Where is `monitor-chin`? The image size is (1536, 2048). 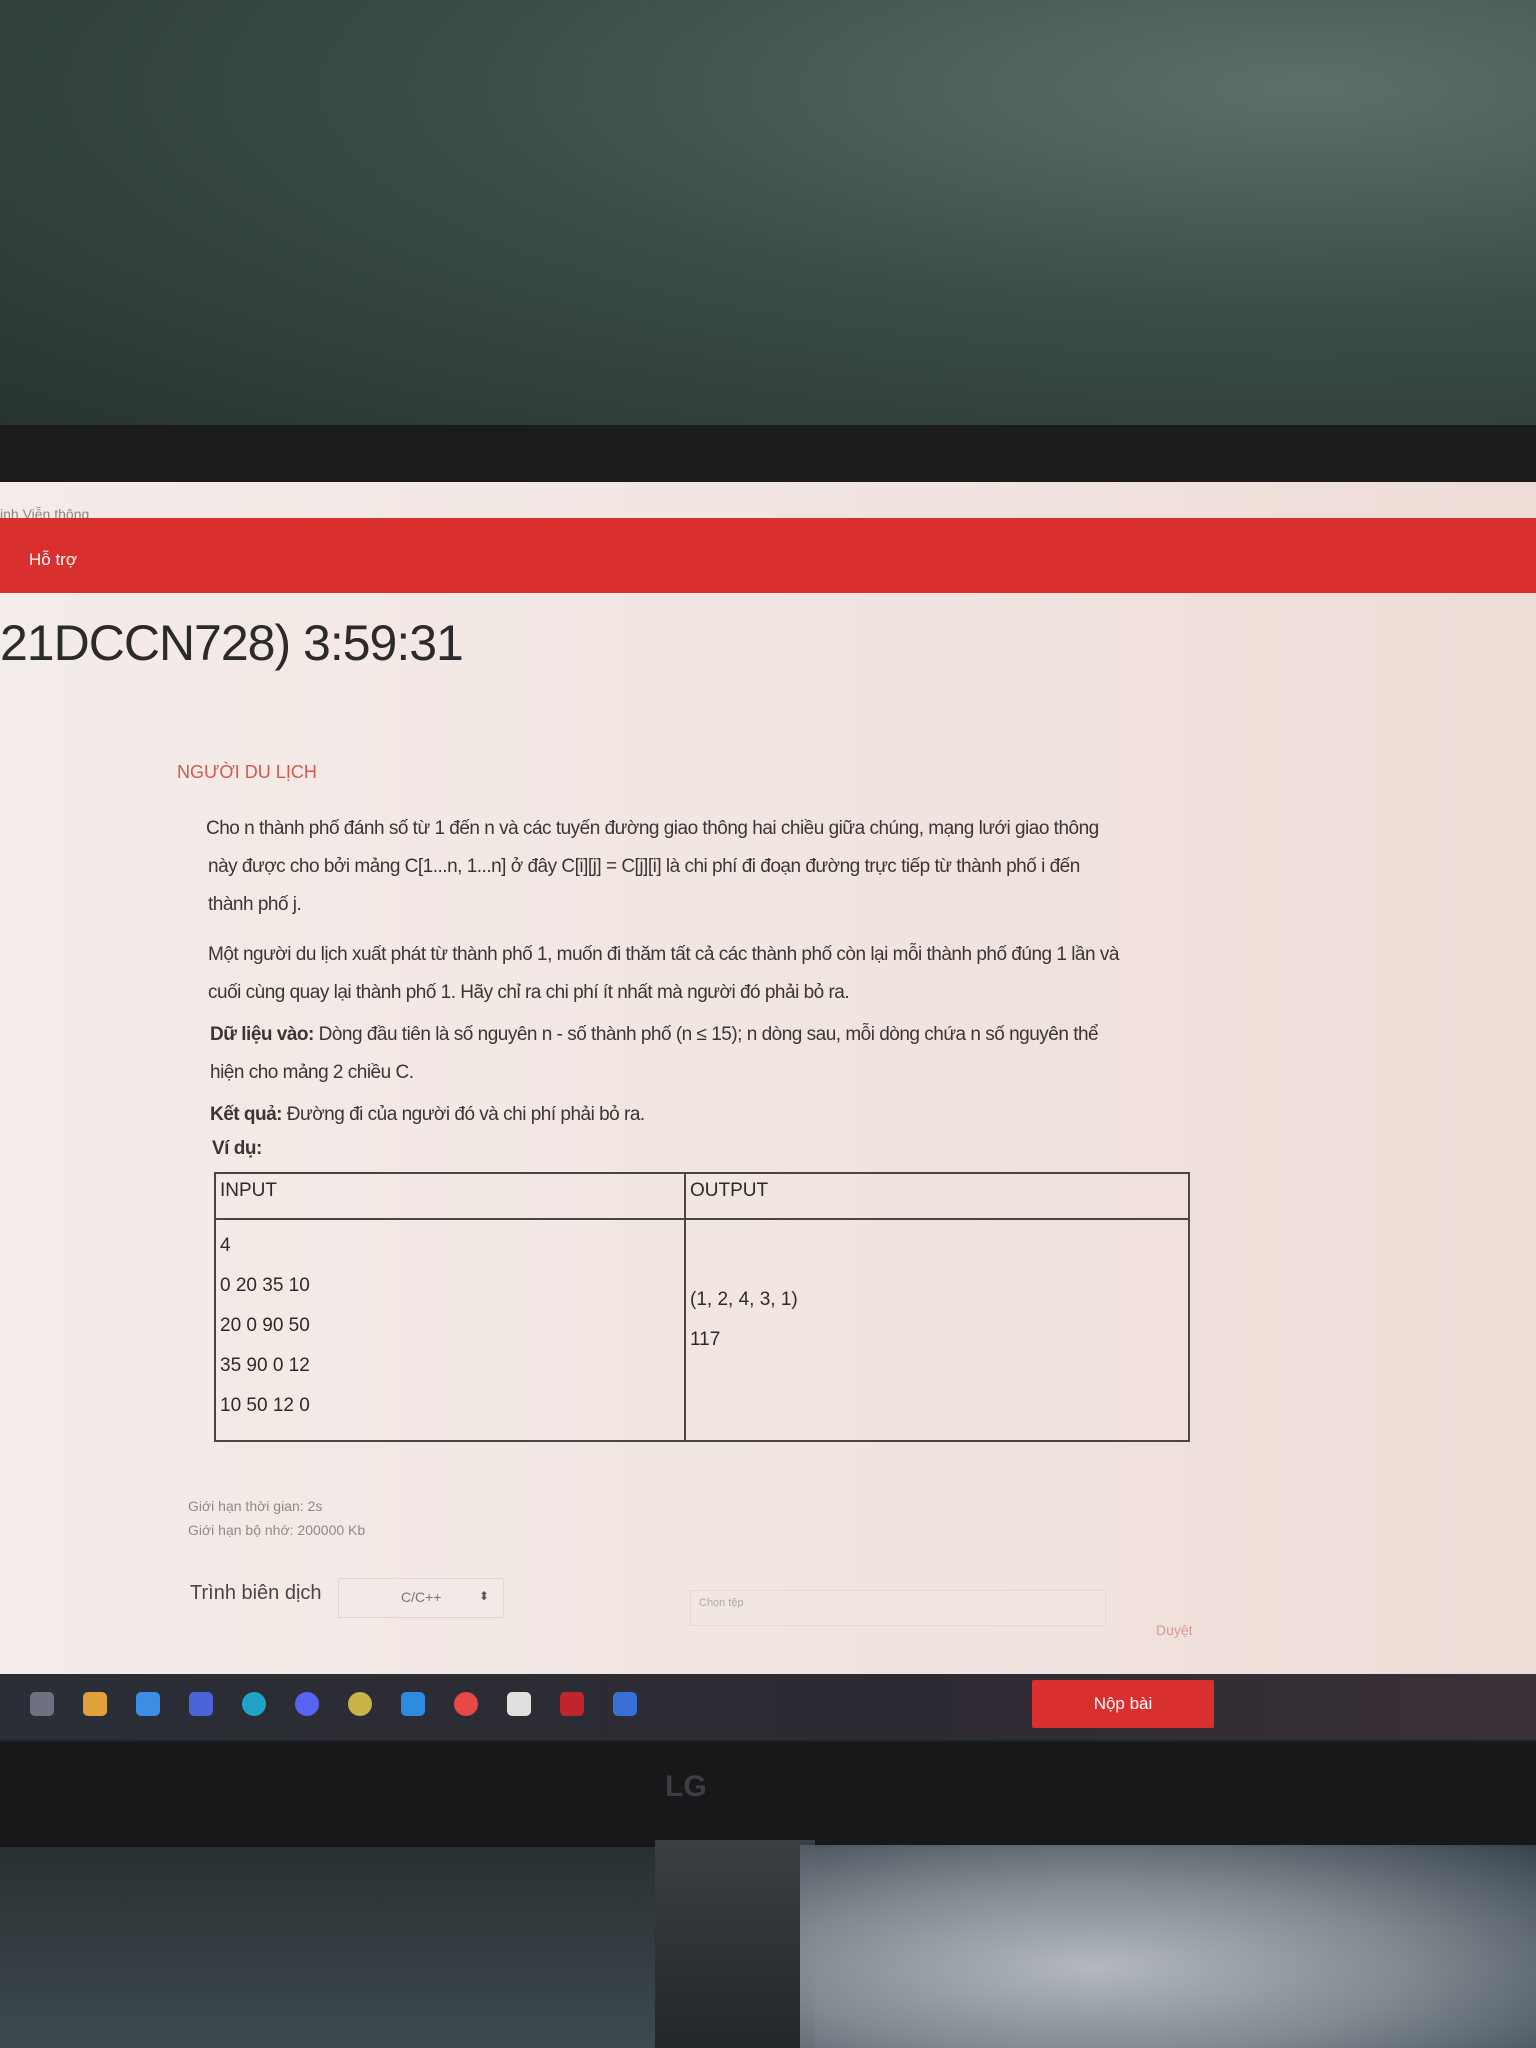 monitor-chin is located at coordinates (768, 1794).